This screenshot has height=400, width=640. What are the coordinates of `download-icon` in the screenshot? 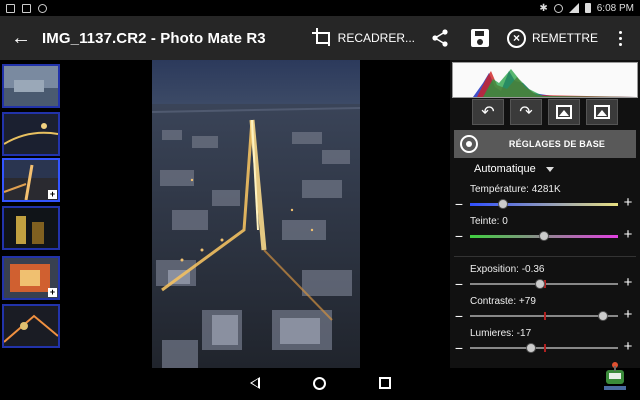 It's located at (10, 8).